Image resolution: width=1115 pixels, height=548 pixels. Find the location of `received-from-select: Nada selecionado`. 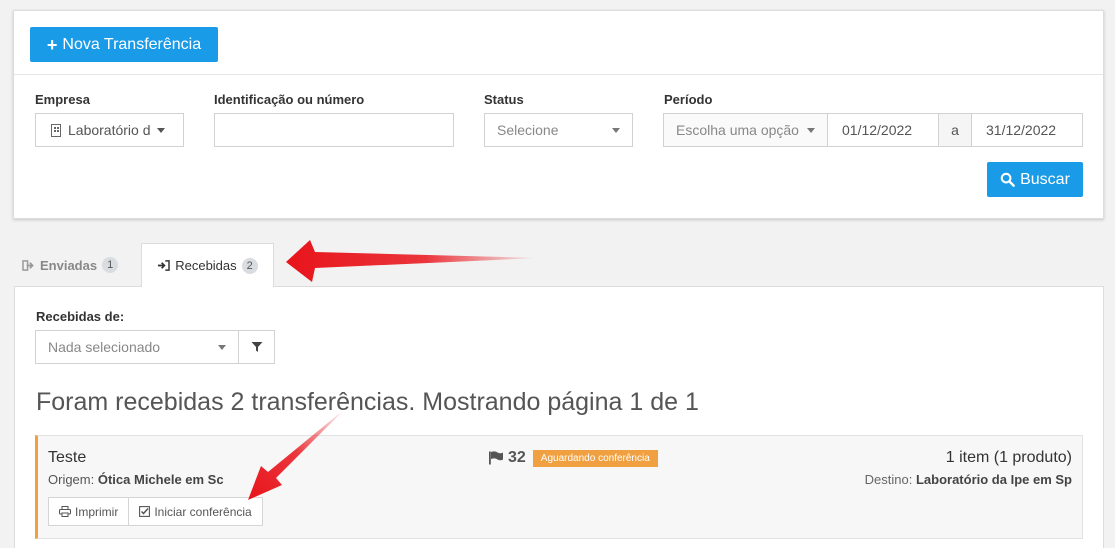

received-from-select: Nada selecionado is located at coordinates (137, 347).